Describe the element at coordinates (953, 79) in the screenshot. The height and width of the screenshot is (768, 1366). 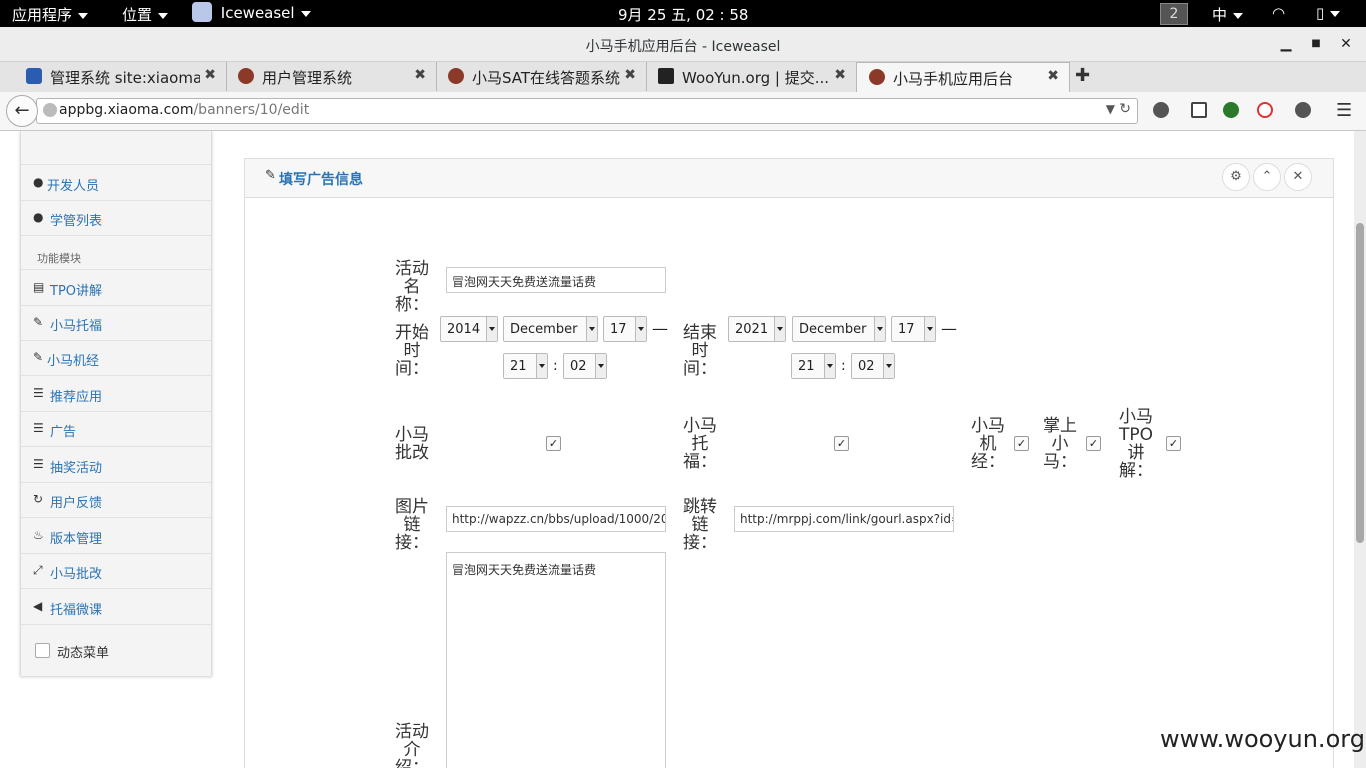
I see `tab-label: 小马手机应用后台` at that location.